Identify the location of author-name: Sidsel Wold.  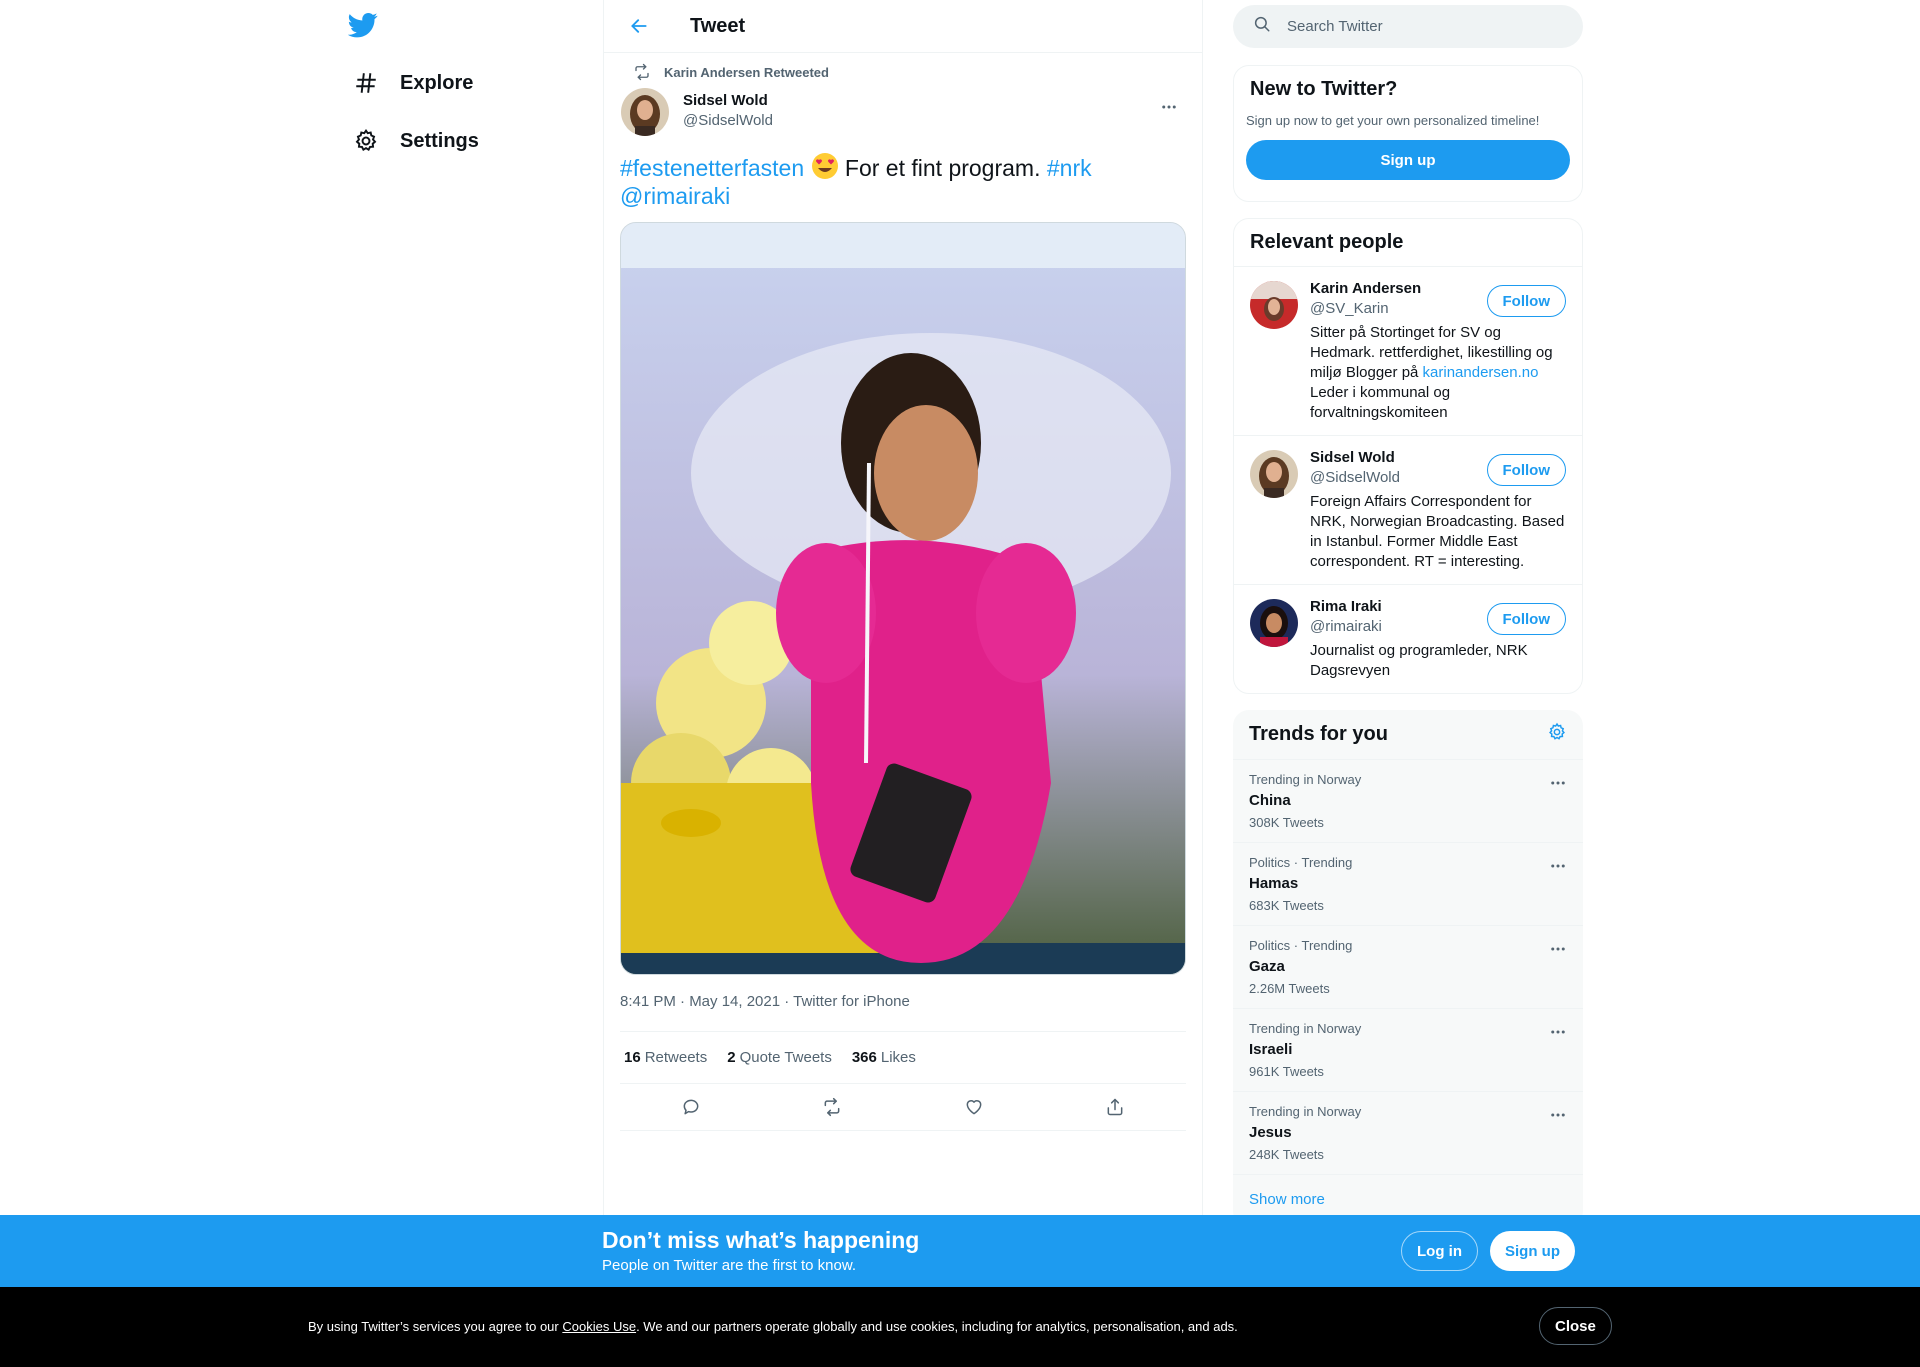
(725, 100).